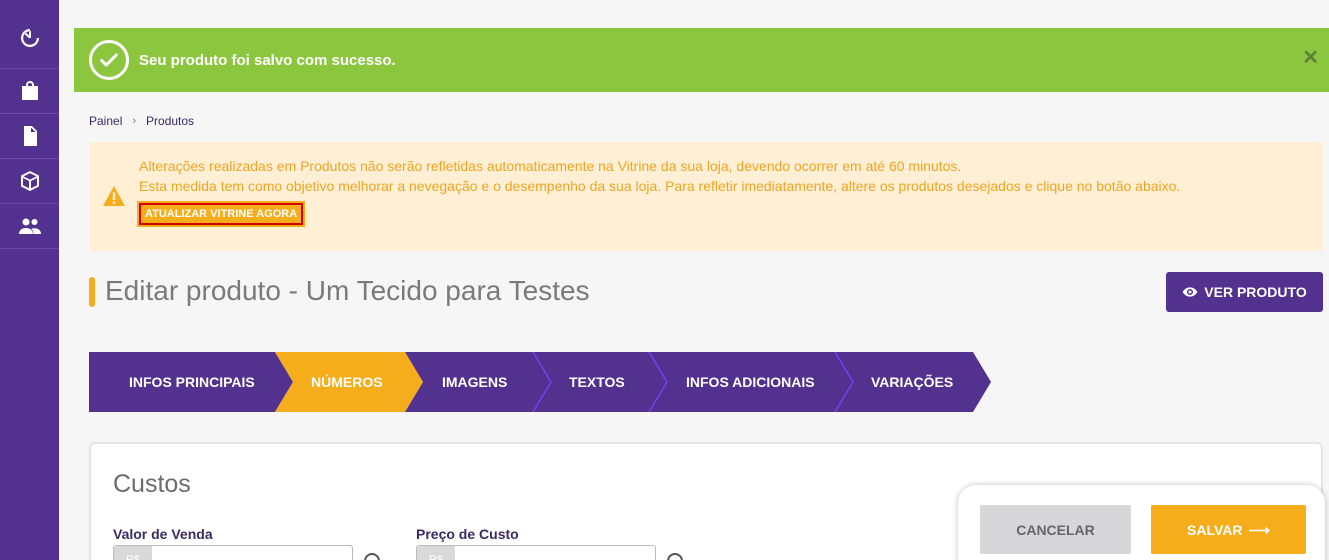  What do you see at coordinates (29, 38) in the screenshot?
I see `timer-icon` at bounding box center [29, 38].